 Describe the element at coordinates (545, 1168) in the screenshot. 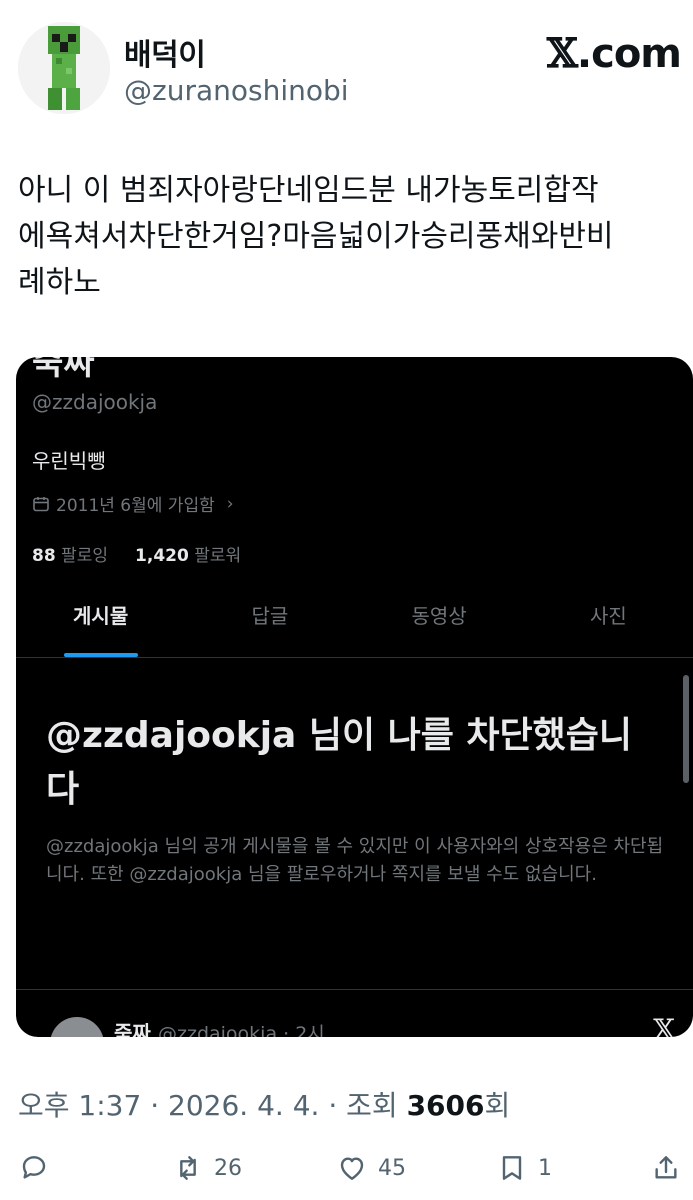

I see `bookmark-count: 1` at that location.